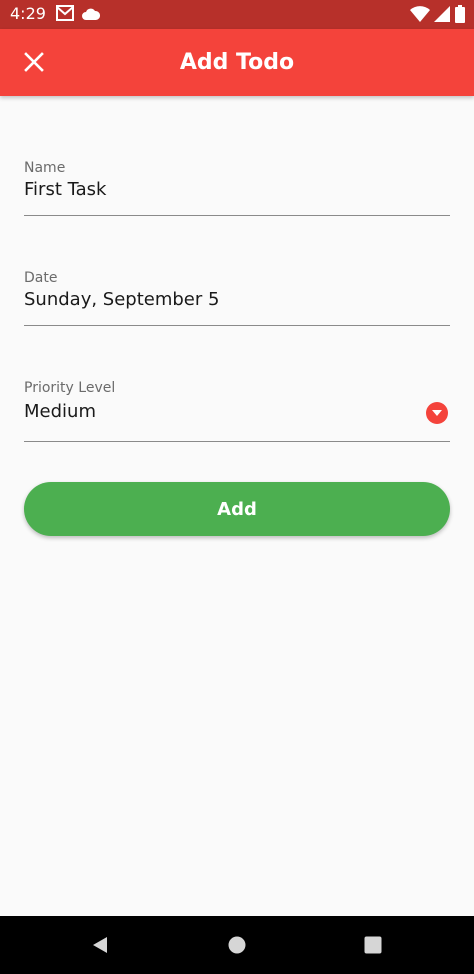 The image size is (474, 974). What do you see at coordinates (420, 14) in the screenshot?
I see `wifi-icon` at bounding box center [420, 14].